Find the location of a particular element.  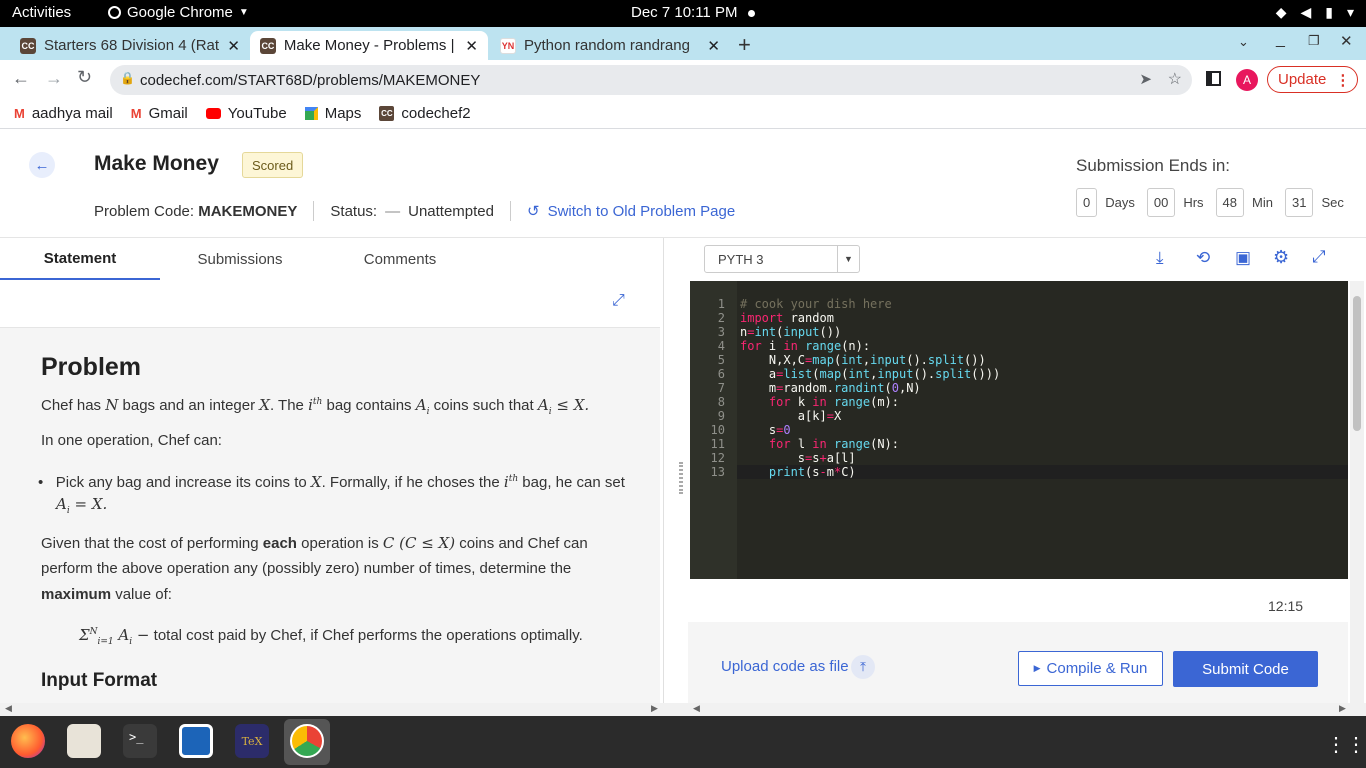

bookmark-gmail: M Gmail is located at coordinates (159, 113).